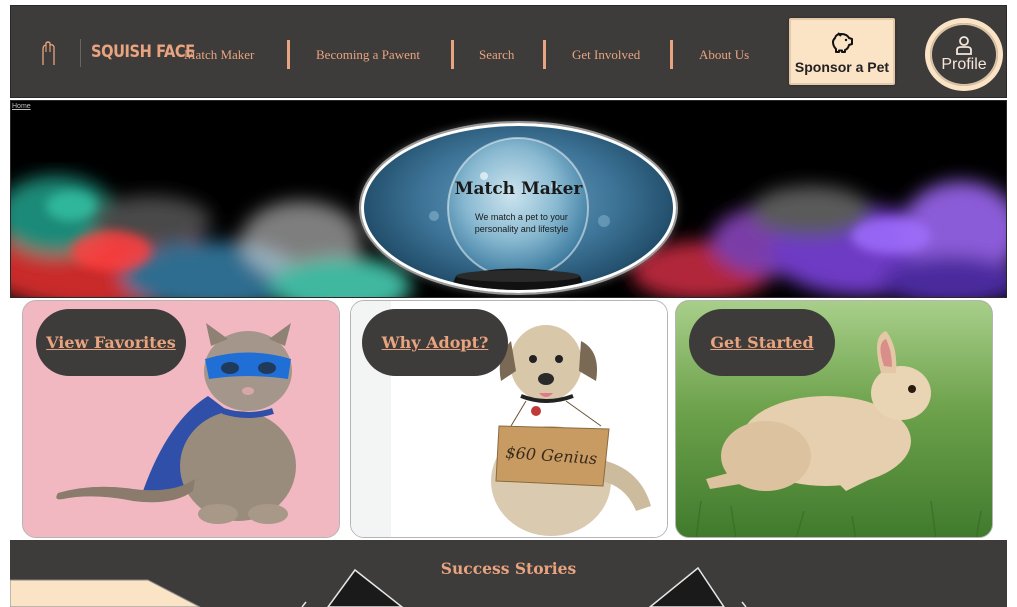 This screenshot has height=607, width=1017. I want to click on nav-link-match-maker: Match Maker, so click(219, 55).